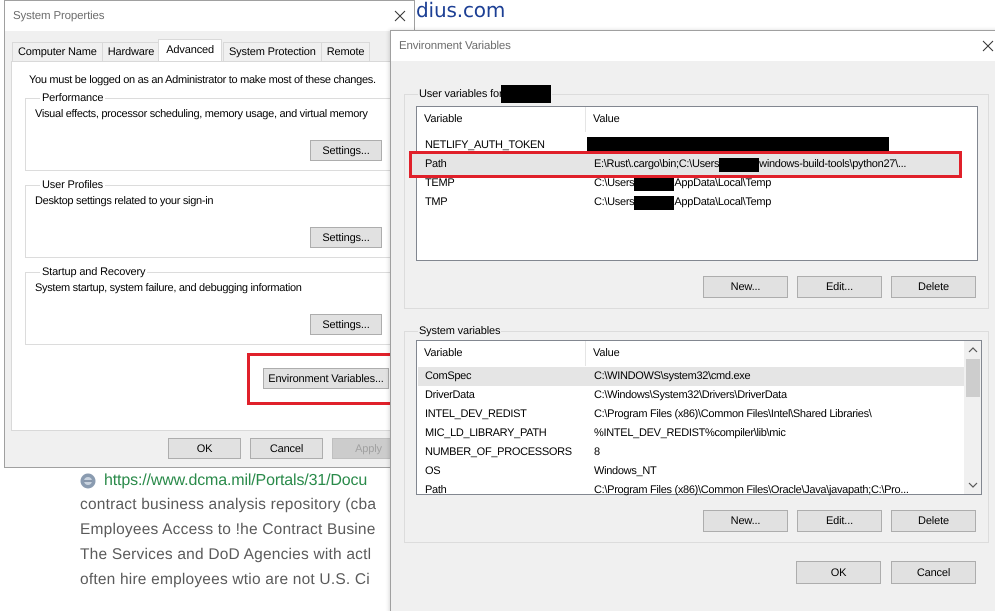 This screenshot has width=995, height=611. Describe the element at coordinates (672, 376) in the screenshot. I see `table-cell-text: C:\WINDOWS\system32\cmd.exe` at that location.